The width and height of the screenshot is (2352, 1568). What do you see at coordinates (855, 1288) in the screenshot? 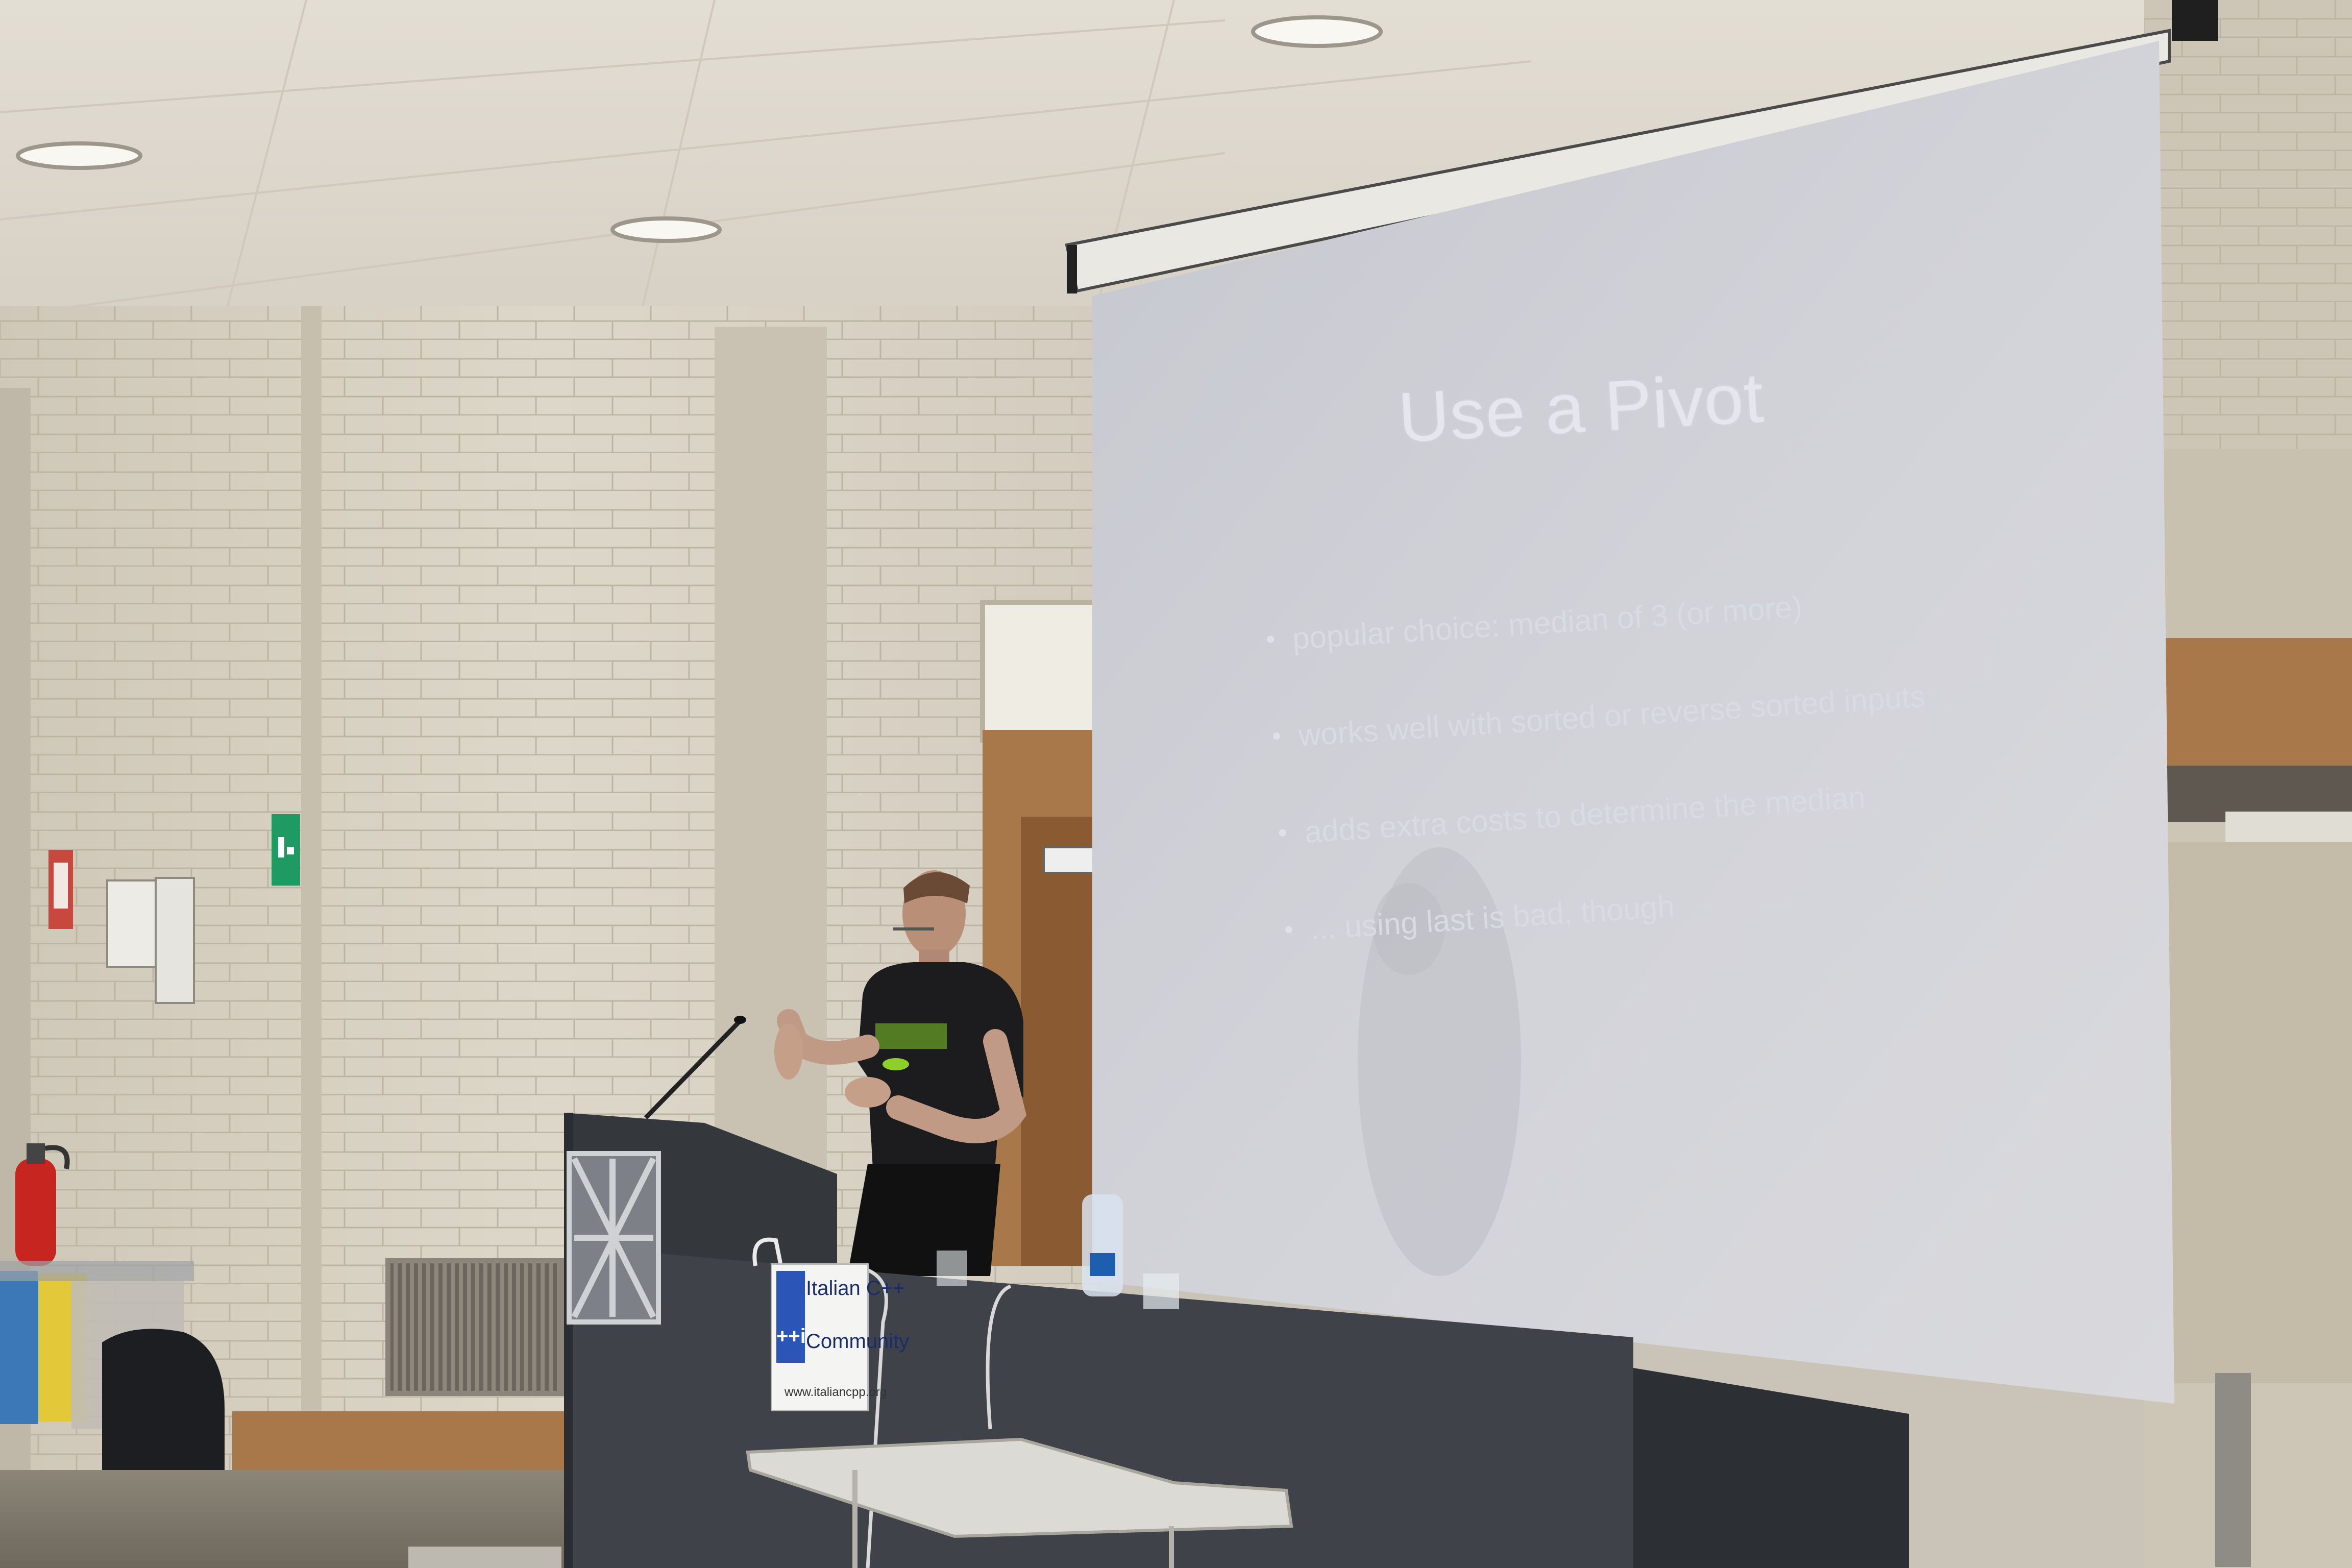
I see `sign-line-1: Italian C++` at bounding box center [855, 1288].